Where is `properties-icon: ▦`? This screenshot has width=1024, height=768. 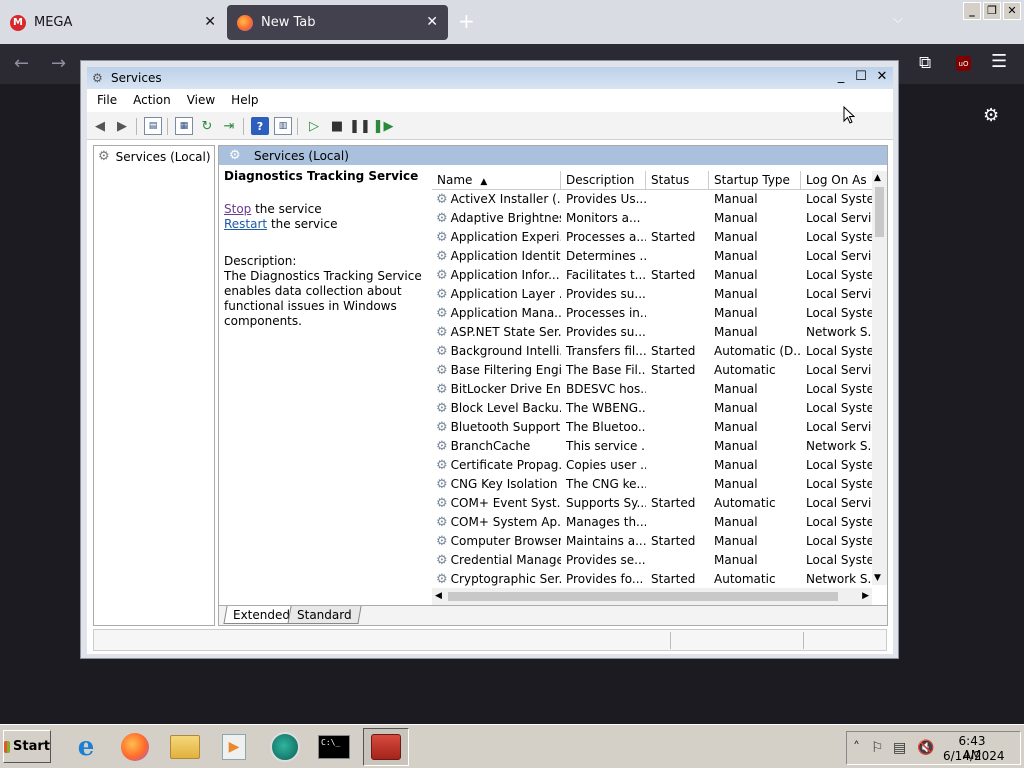 properties-icon: ▦ is located at coordinates (184, 126).